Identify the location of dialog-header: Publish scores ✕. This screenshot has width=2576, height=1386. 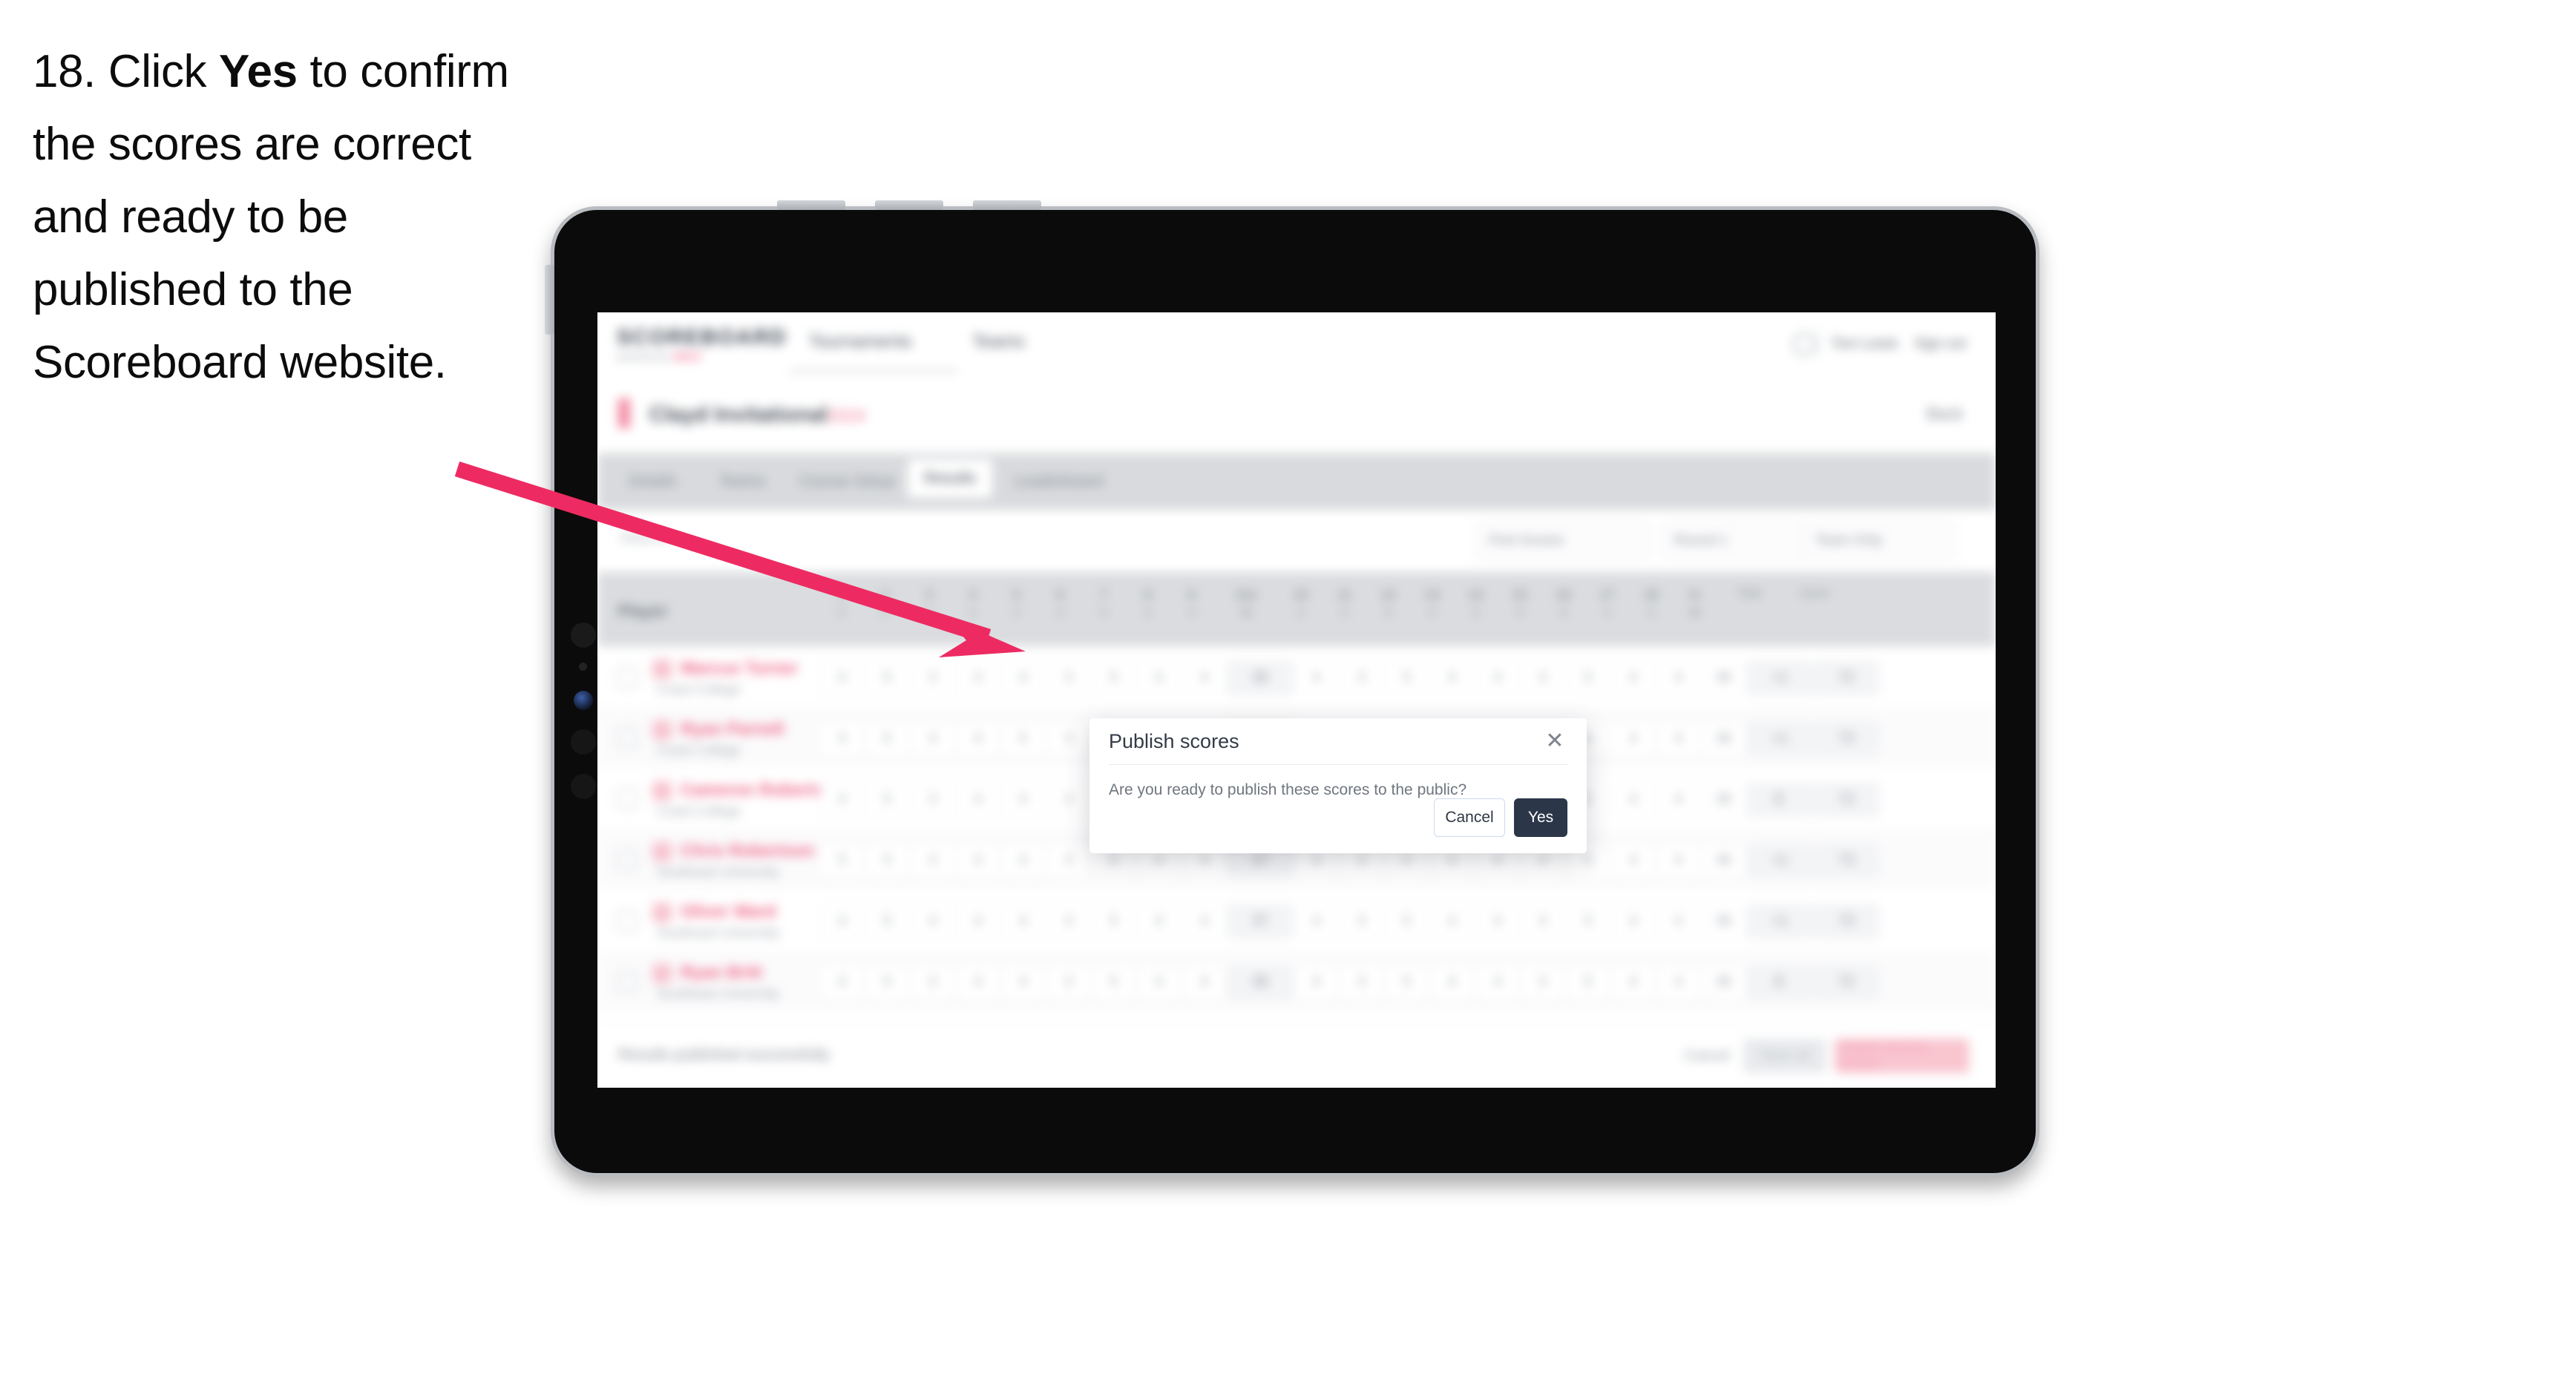
(1338, 741).